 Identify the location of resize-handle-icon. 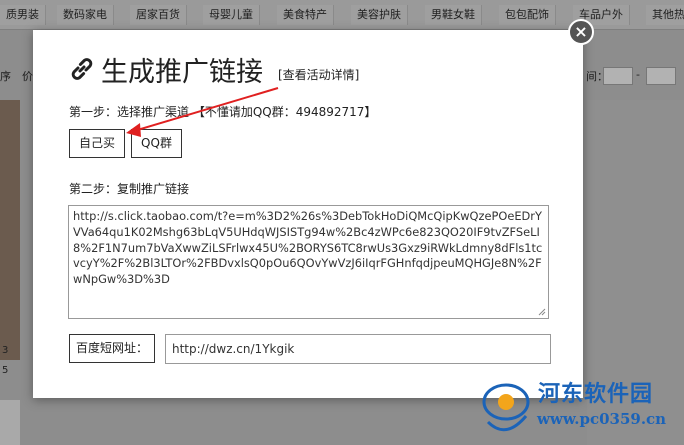
(542, 312).